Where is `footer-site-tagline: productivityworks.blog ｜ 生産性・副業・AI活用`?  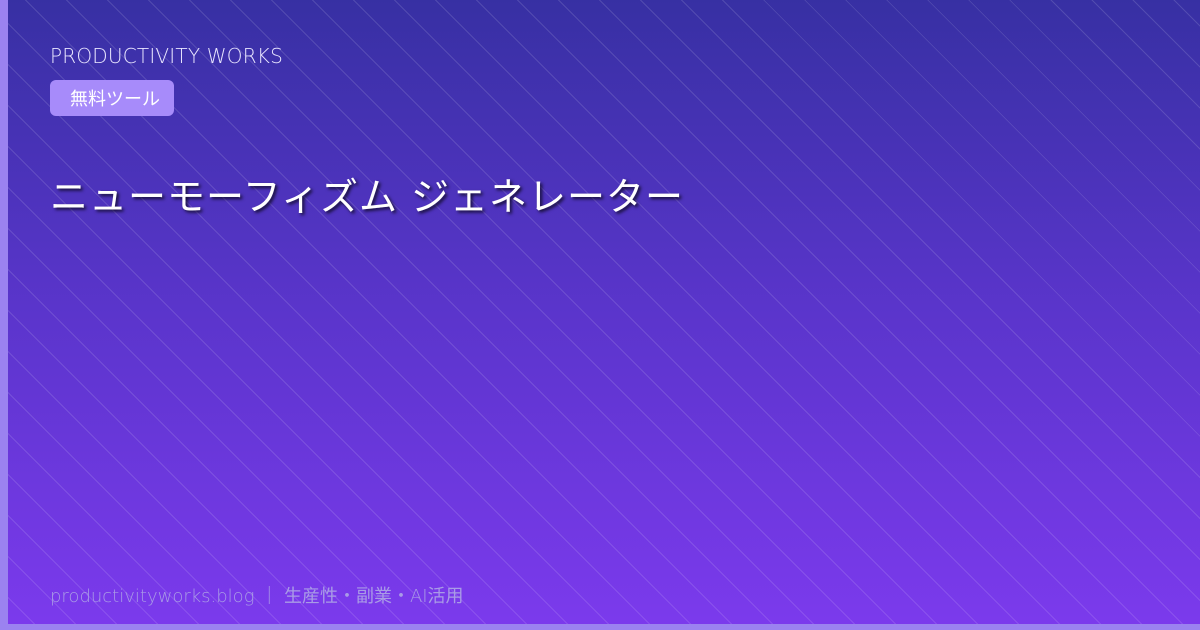 footer-site-tagline: productivityworks.blog ｜ 生産性・副業・AI活用 is located at coordinates (257, 596).